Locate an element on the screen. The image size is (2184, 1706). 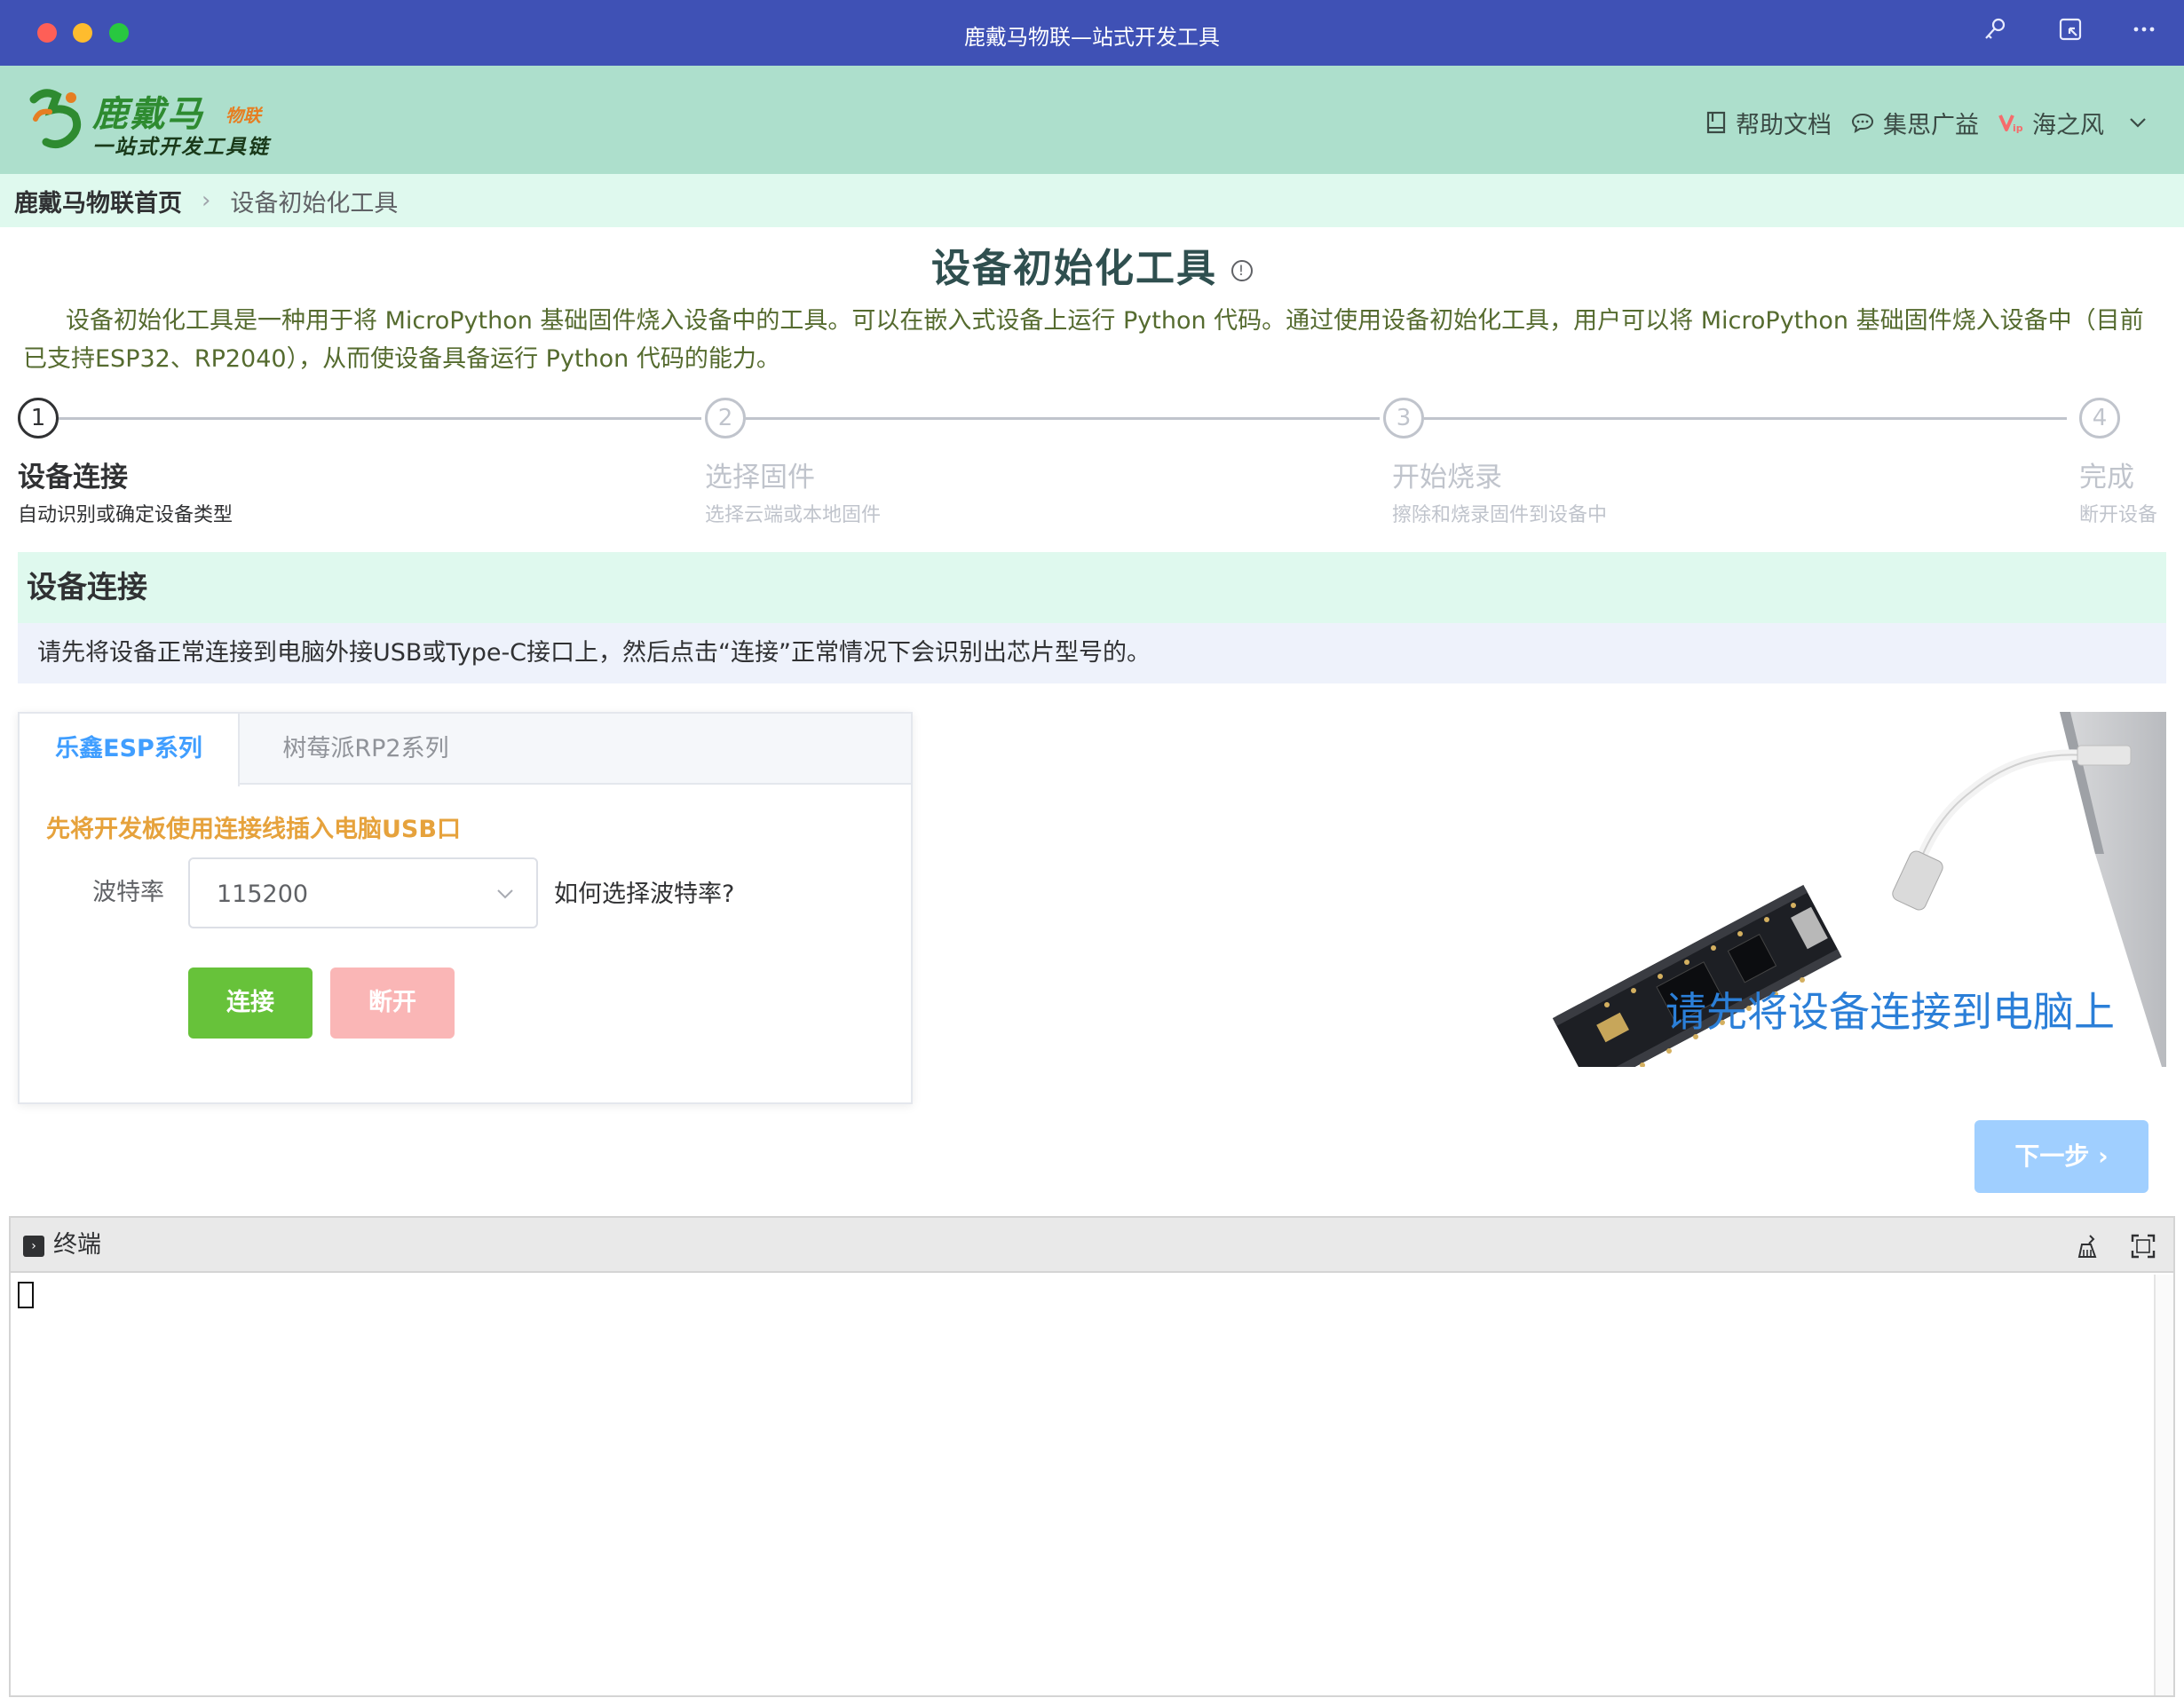
logo-tagline: 一站式开发工具链 is located at coordinates (181, 147).